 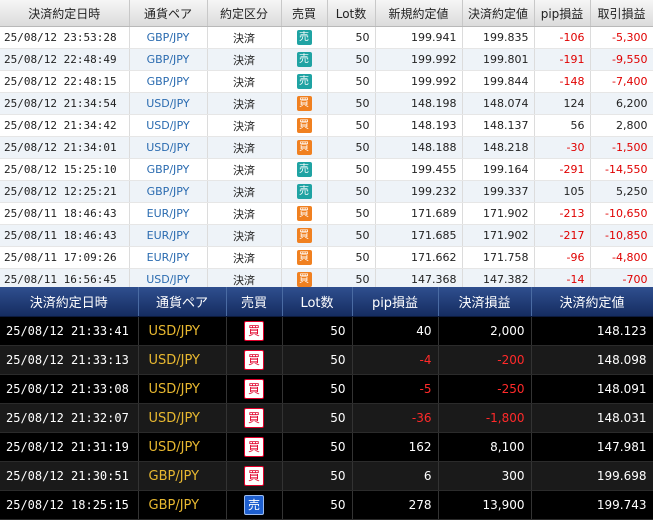 I want to click on cell-datetime: 25/08/12 21:33:08, so click(x=69, y=389).